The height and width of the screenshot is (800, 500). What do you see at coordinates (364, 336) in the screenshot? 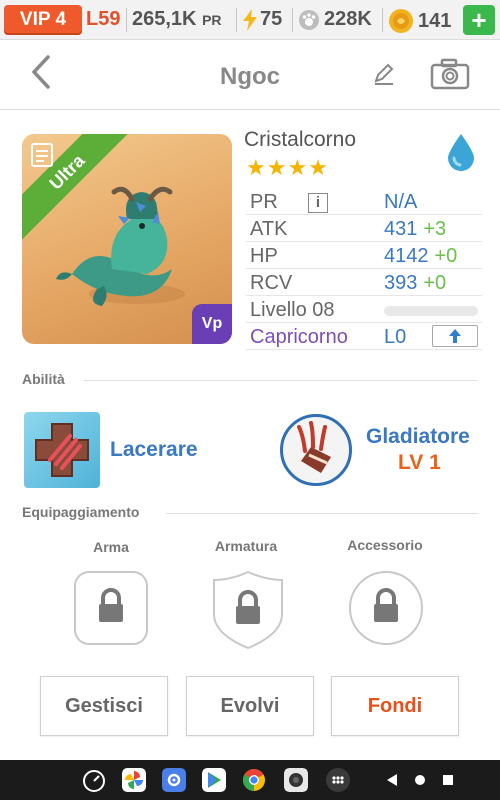
I see `zodiac-row: Capricorno L0` at bounding box center [364, 336].